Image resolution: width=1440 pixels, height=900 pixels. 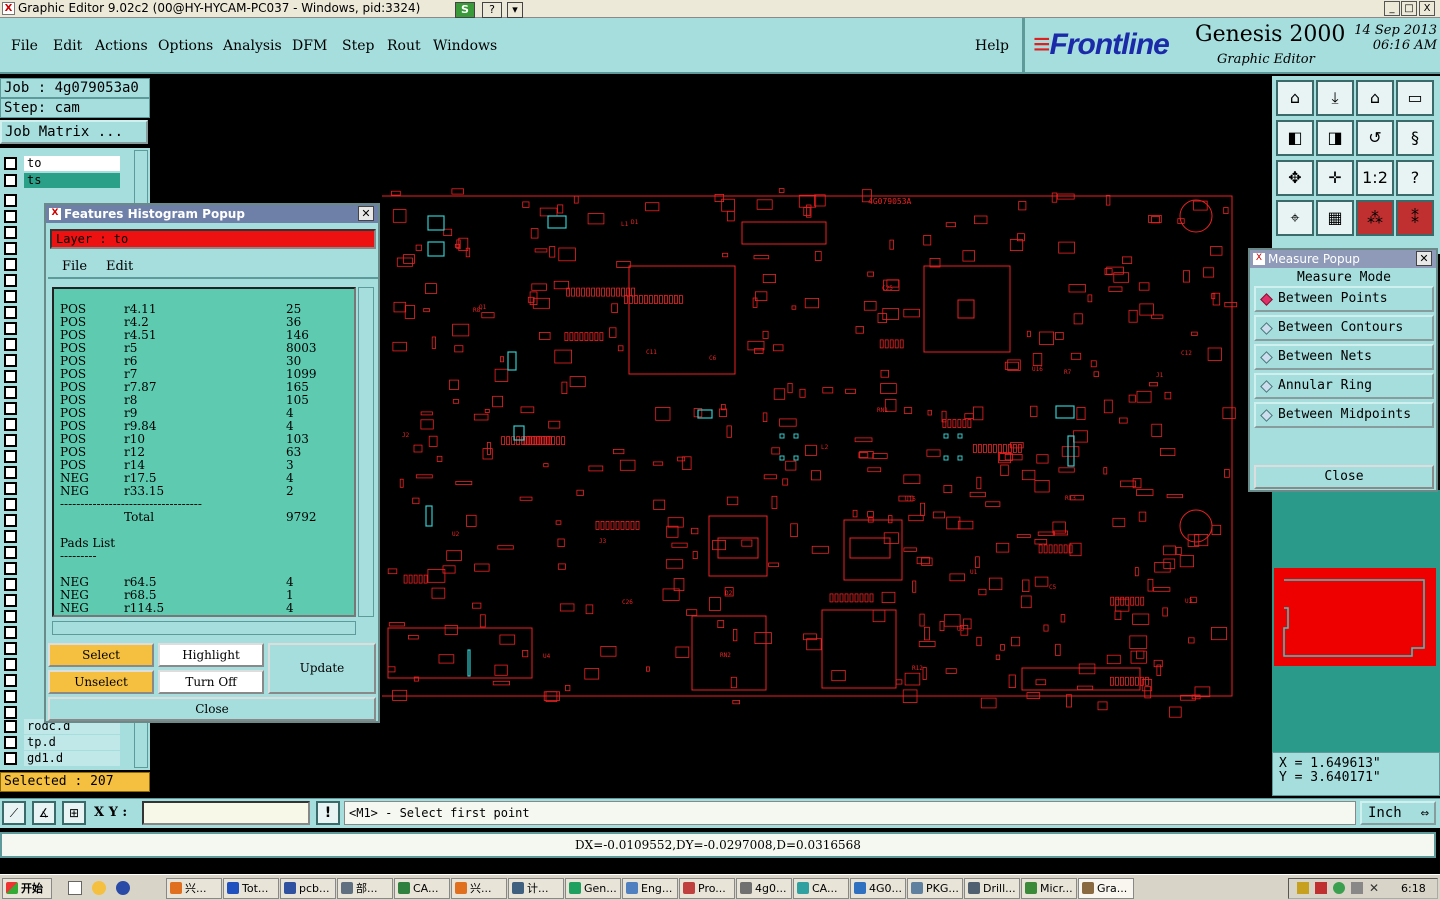 I want to click on histogram-menu-edit: Edit, so click(x=119, y=266).